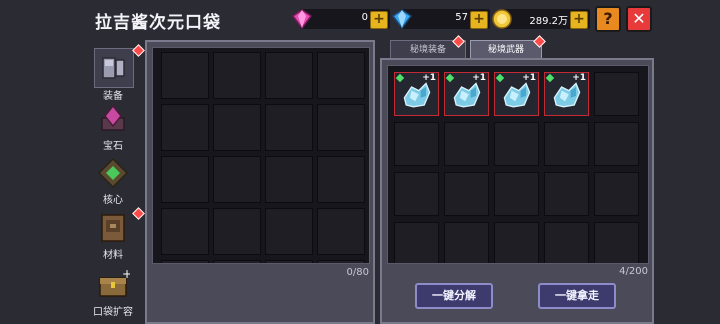 The image size is (720, 324). I want to click on equipment-badge, so click(138, 50).